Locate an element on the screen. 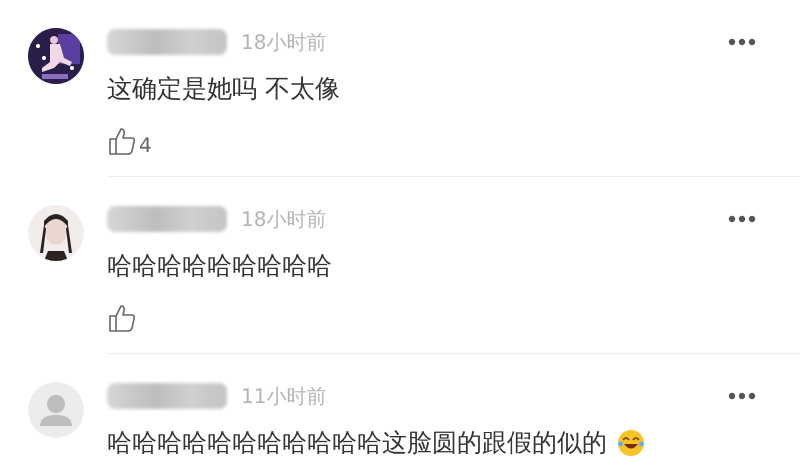 The image size is (800, 473). comment-text: 这确定是她吗 不太像 is located at coordinates (223, 89).